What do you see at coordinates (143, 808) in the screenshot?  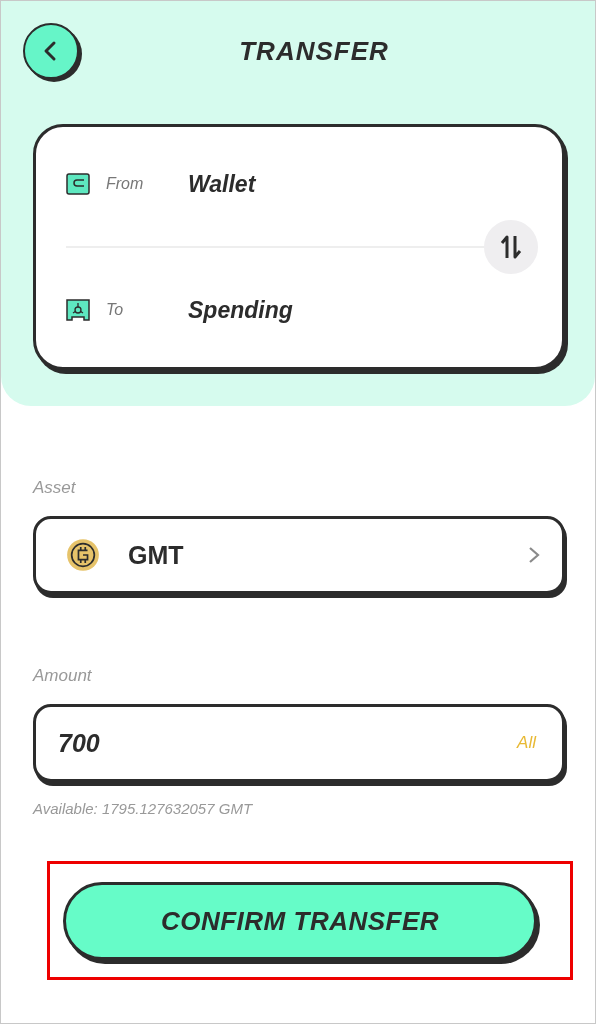 I see `available-balance: Available: 1795.127632057 GMT` at bounding box center [143, 808].